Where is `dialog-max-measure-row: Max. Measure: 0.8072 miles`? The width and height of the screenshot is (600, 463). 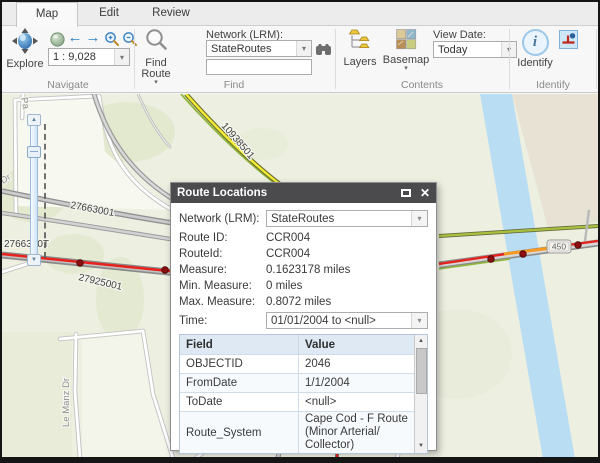 dialog-max-measure-row: Max. Measure: 0.8072 miles is located at coordinates (303, 302).